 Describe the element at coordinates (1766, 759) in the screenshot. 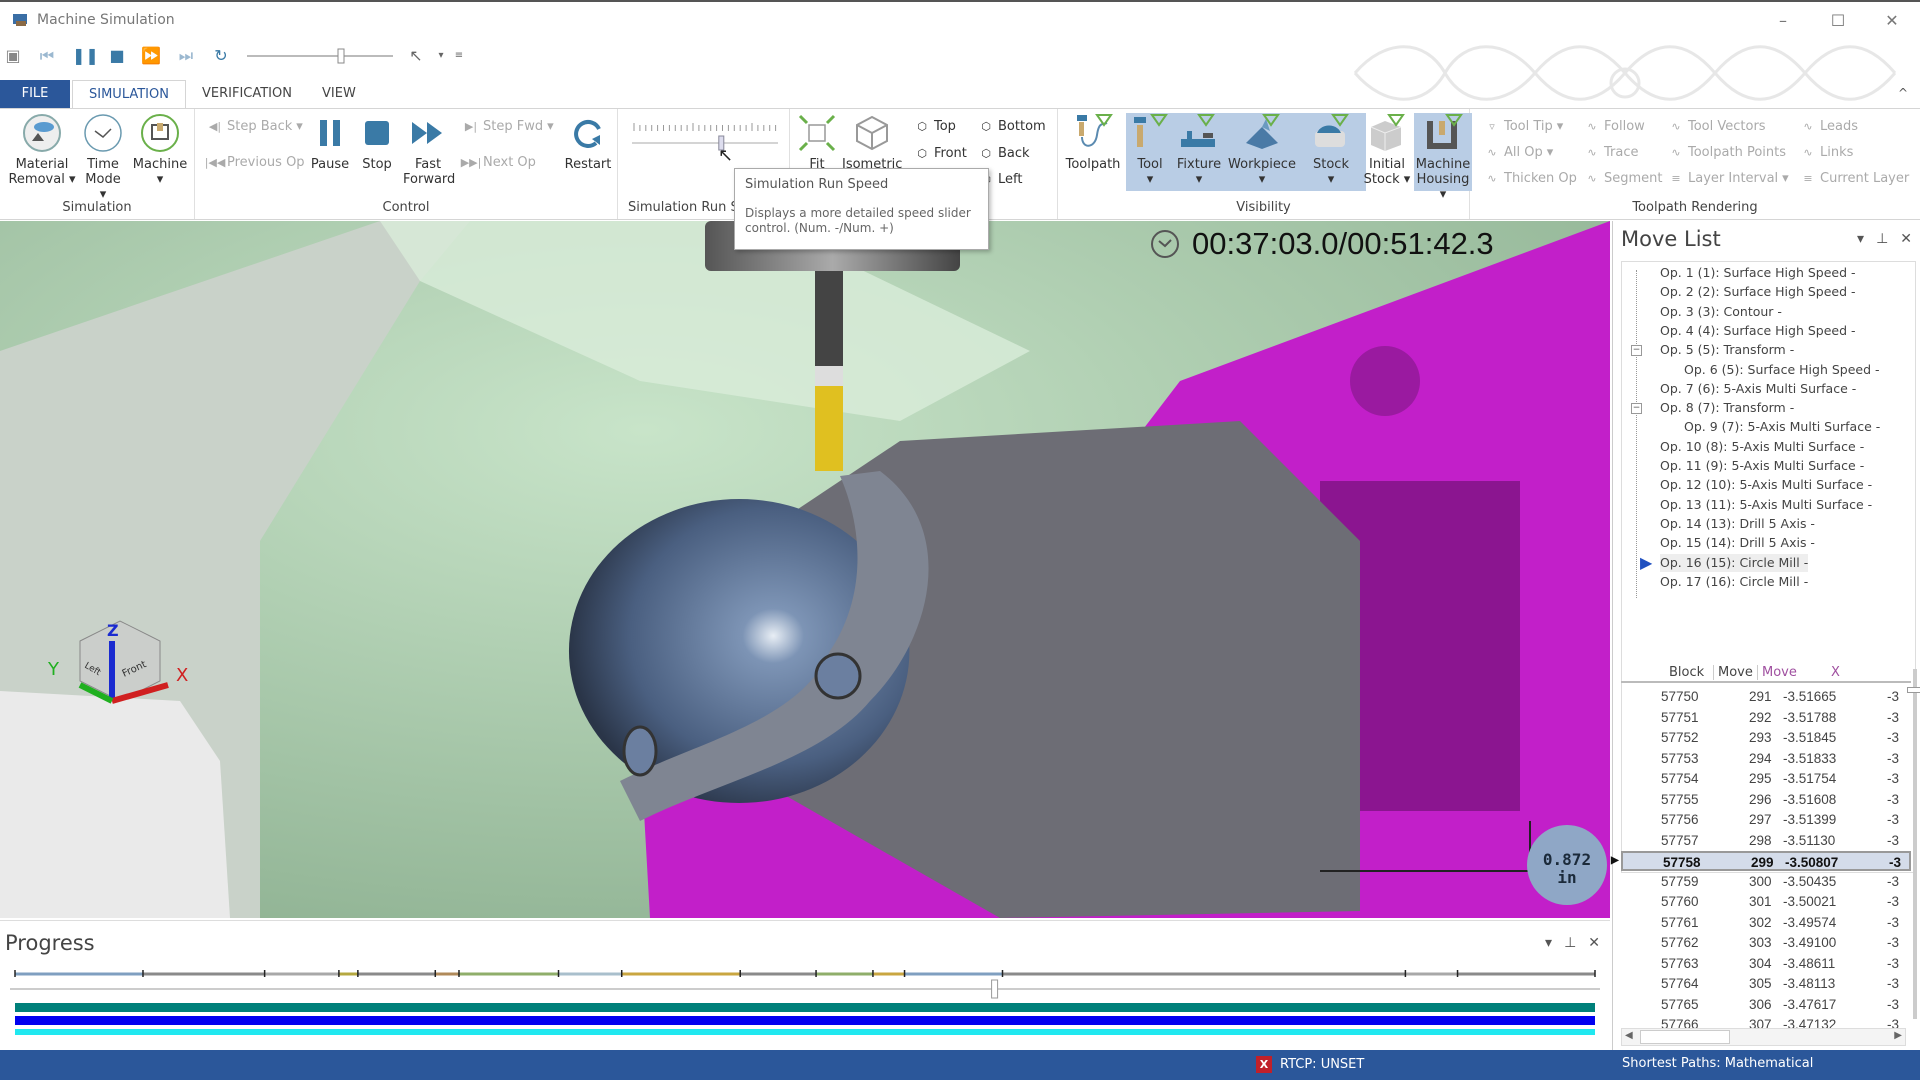

I see `move-row: 57753 294 -3.51833 -3` at that location.